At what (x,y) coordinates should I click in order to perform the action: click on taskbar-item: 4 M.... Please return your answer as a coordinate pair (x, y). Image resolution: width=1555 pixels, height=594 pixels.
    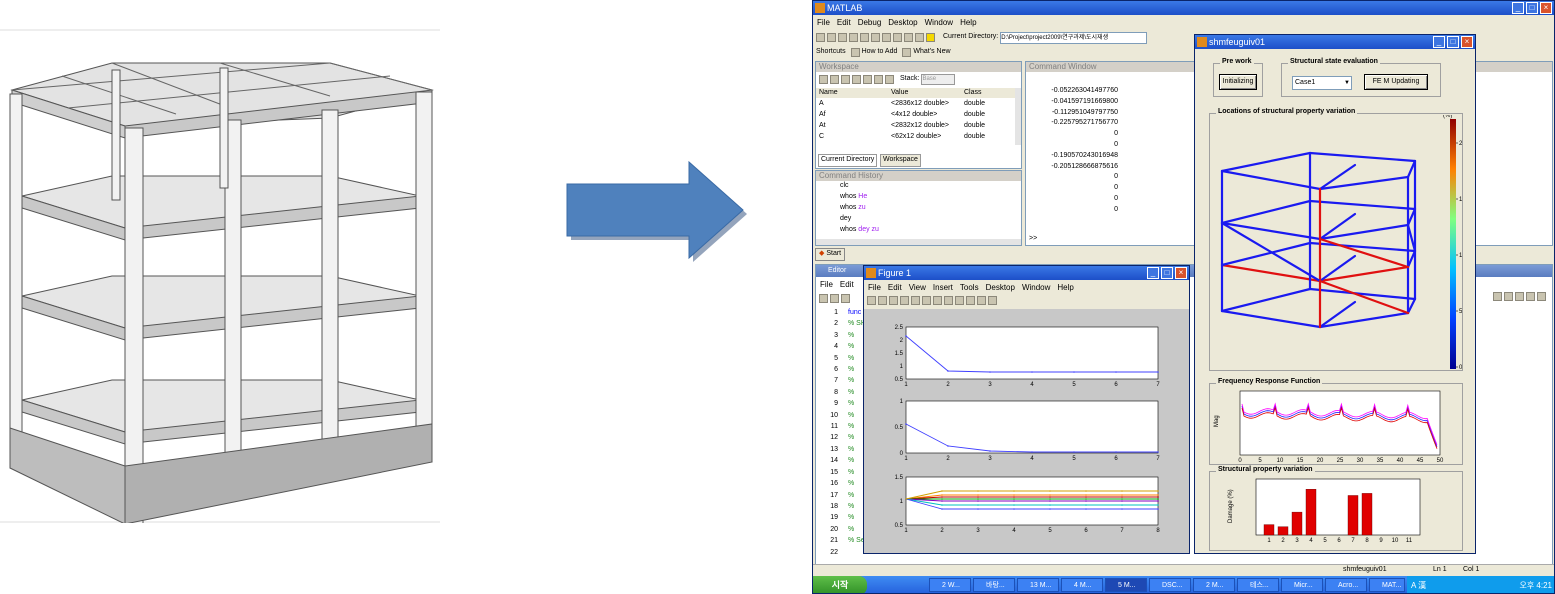
    Looking at the image, I should click on (1082, 585).